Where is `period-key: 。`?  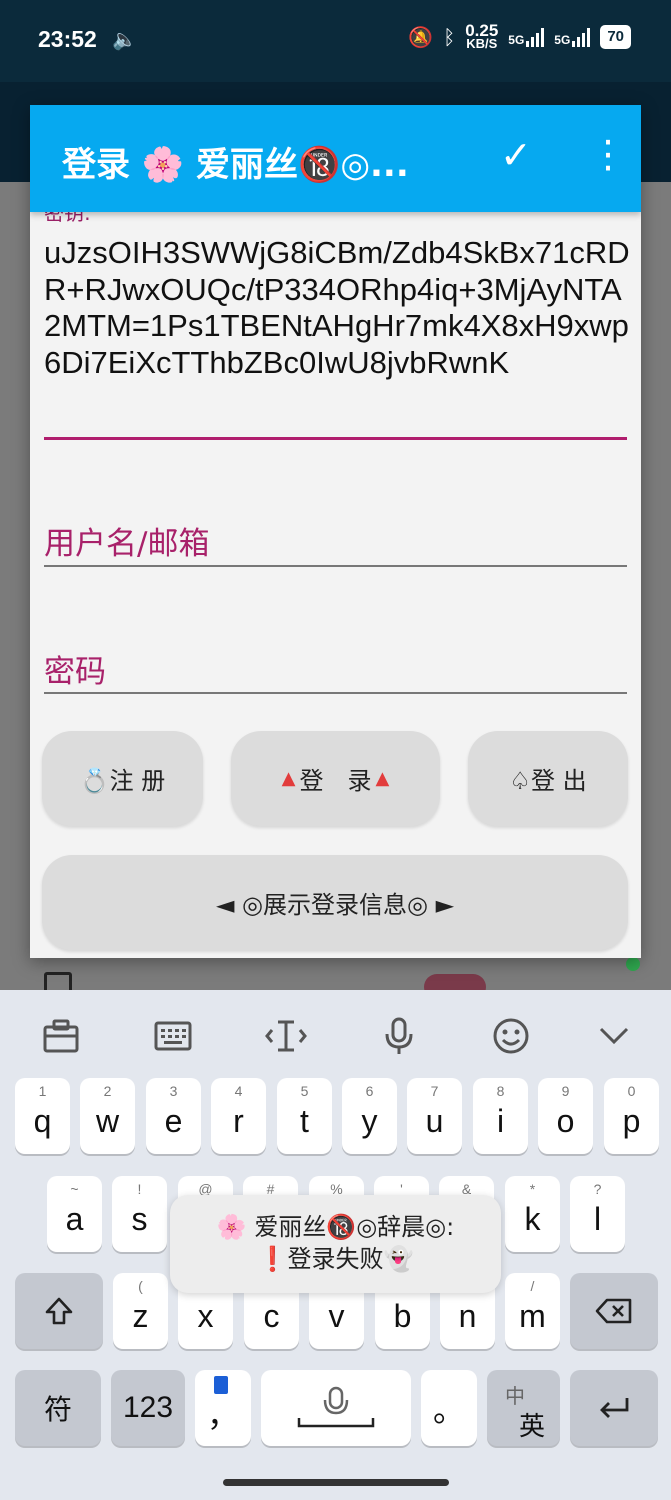 period-key: 。 is located at coordinates (449, 1408).